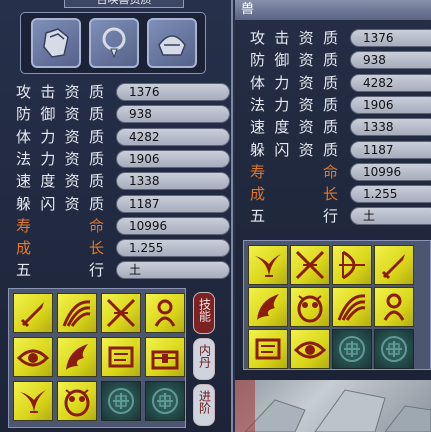 The image size is (431, 432). I want to click on owl-skill-icon, so click(77, 403).